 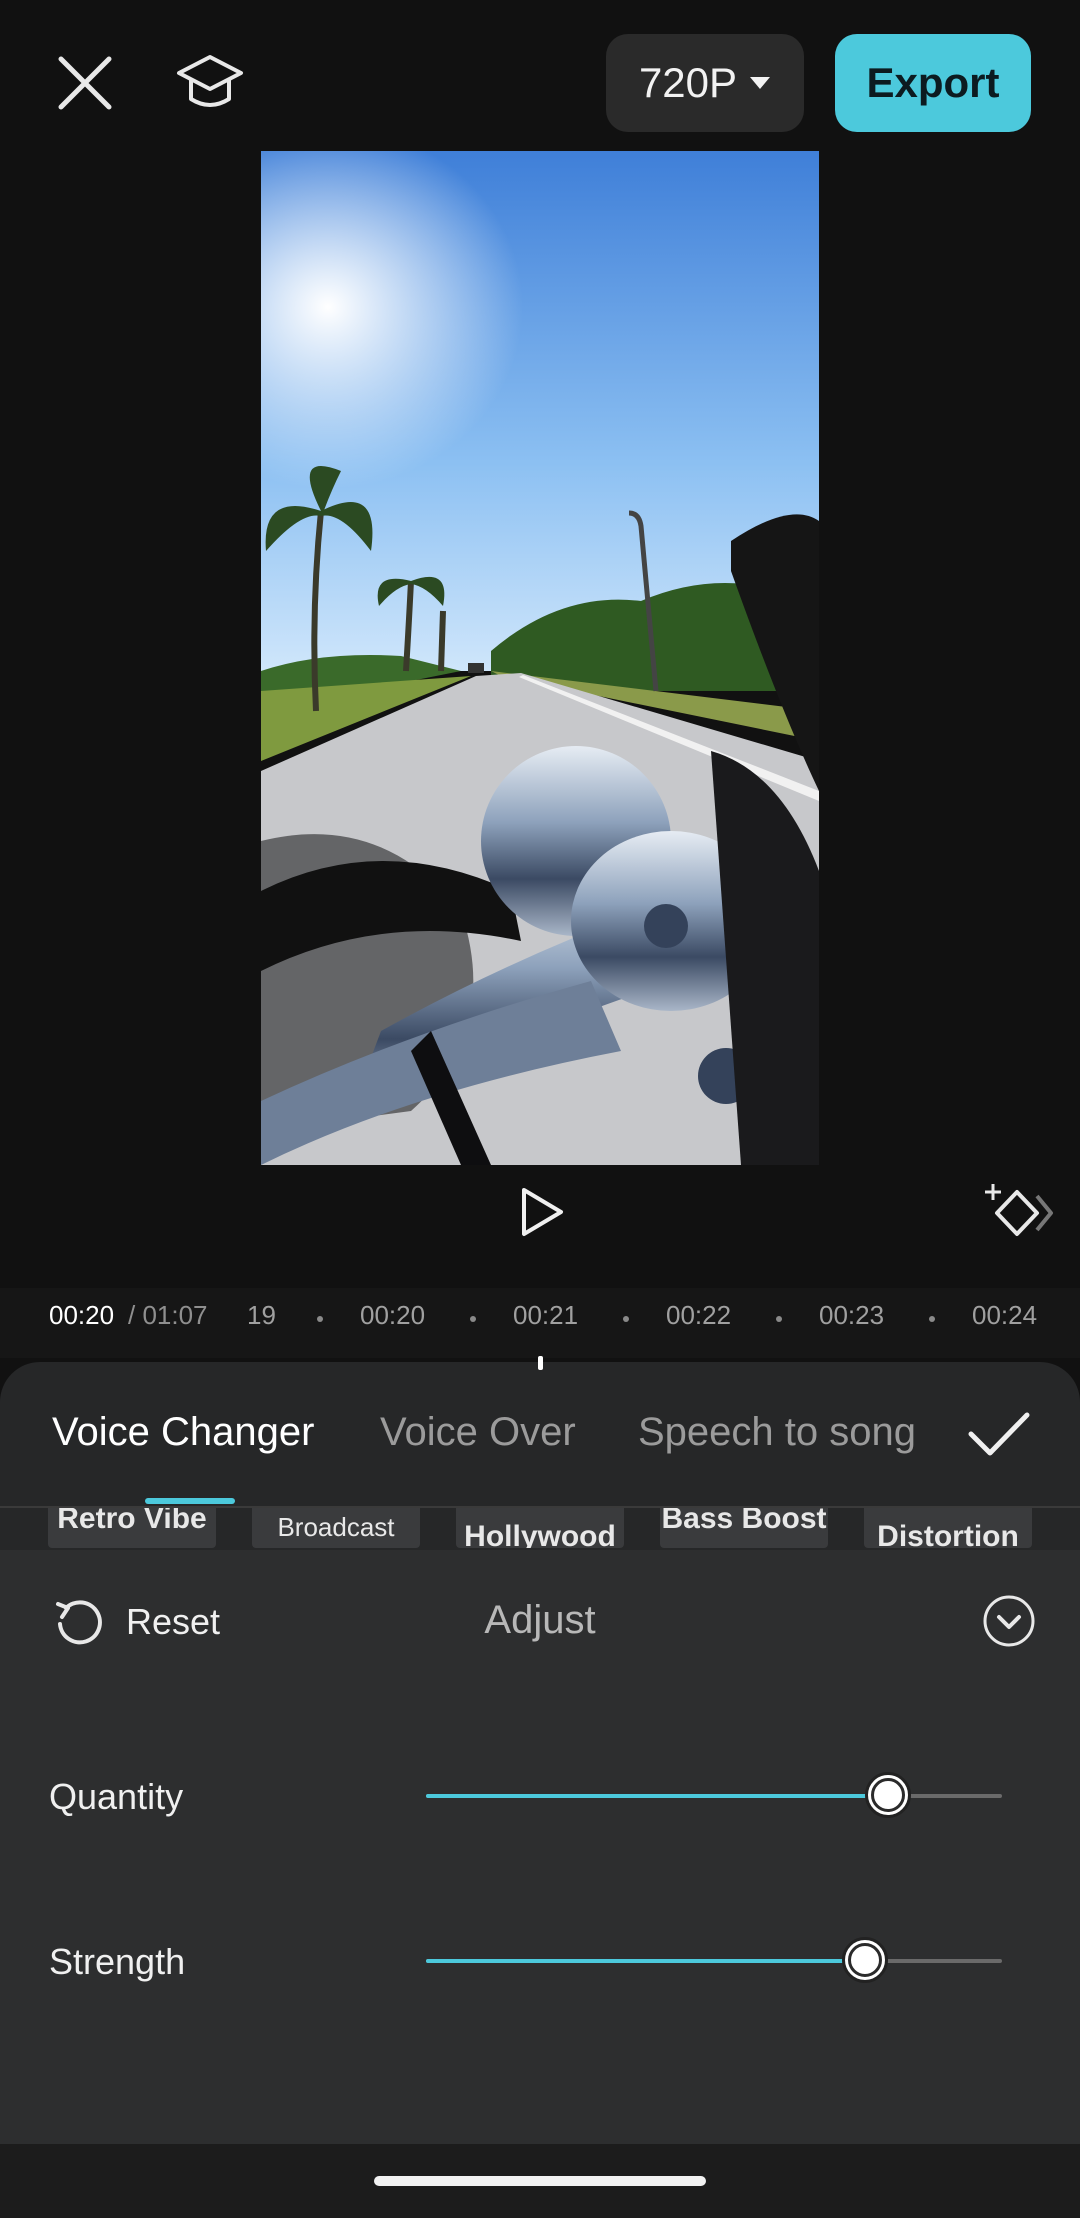 I want to click on effect-broadcast: Broadcast, so click(x=336, y=1528).